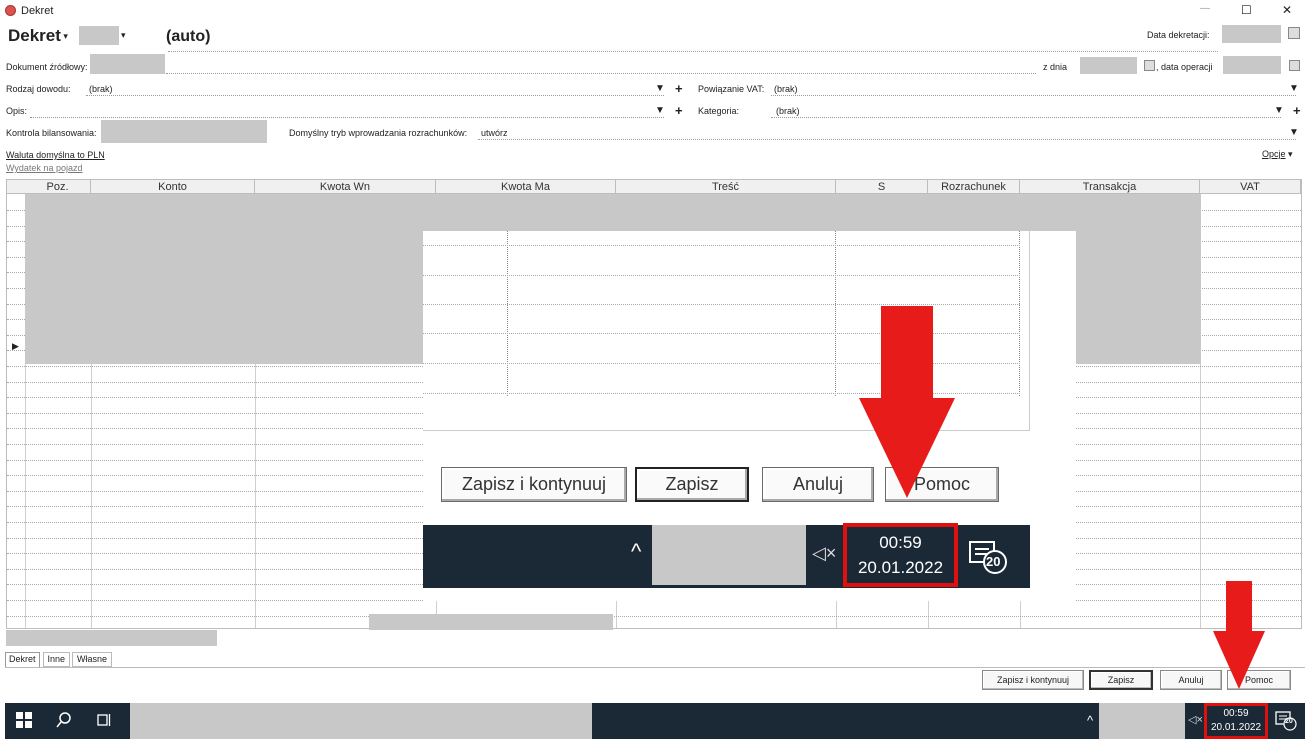  Describe the element at coordinates (1236, 721) in the screenshot. I see `clock-highlight: 00:59 20.01.2022` at that location.